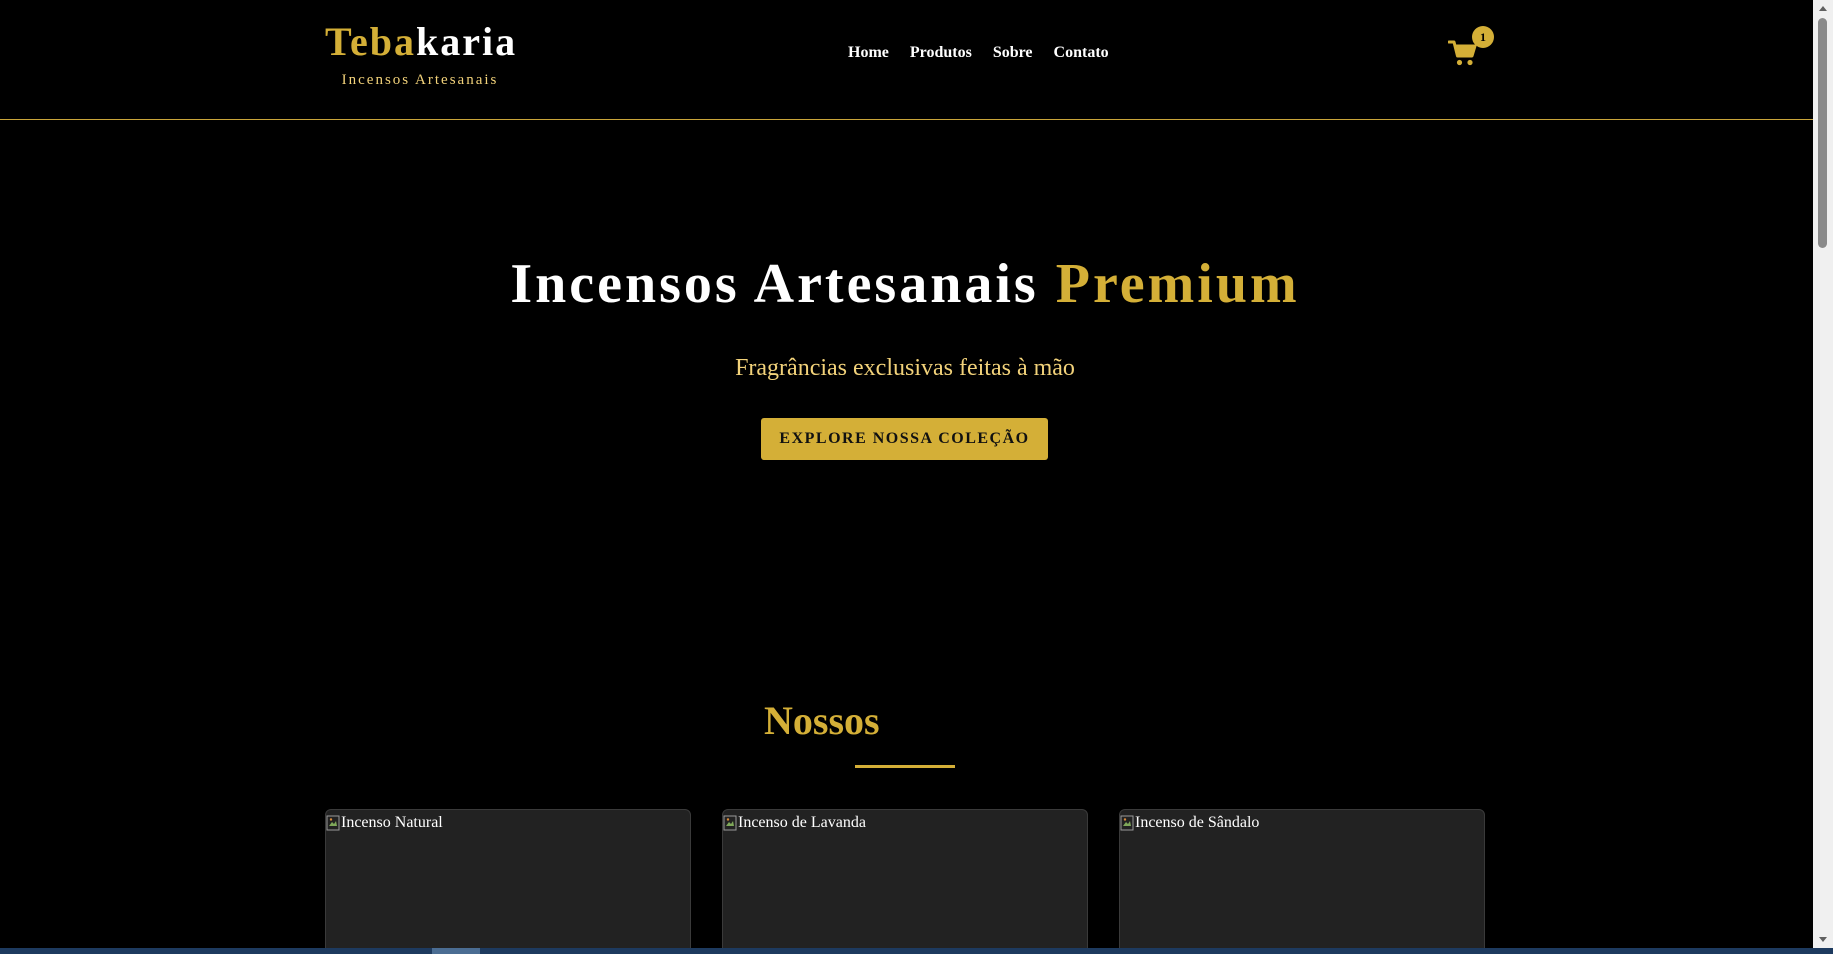 The width and height of the screenshot is (1833, 954). I want to click on nav-contato: Contato, so click(1081, 53).